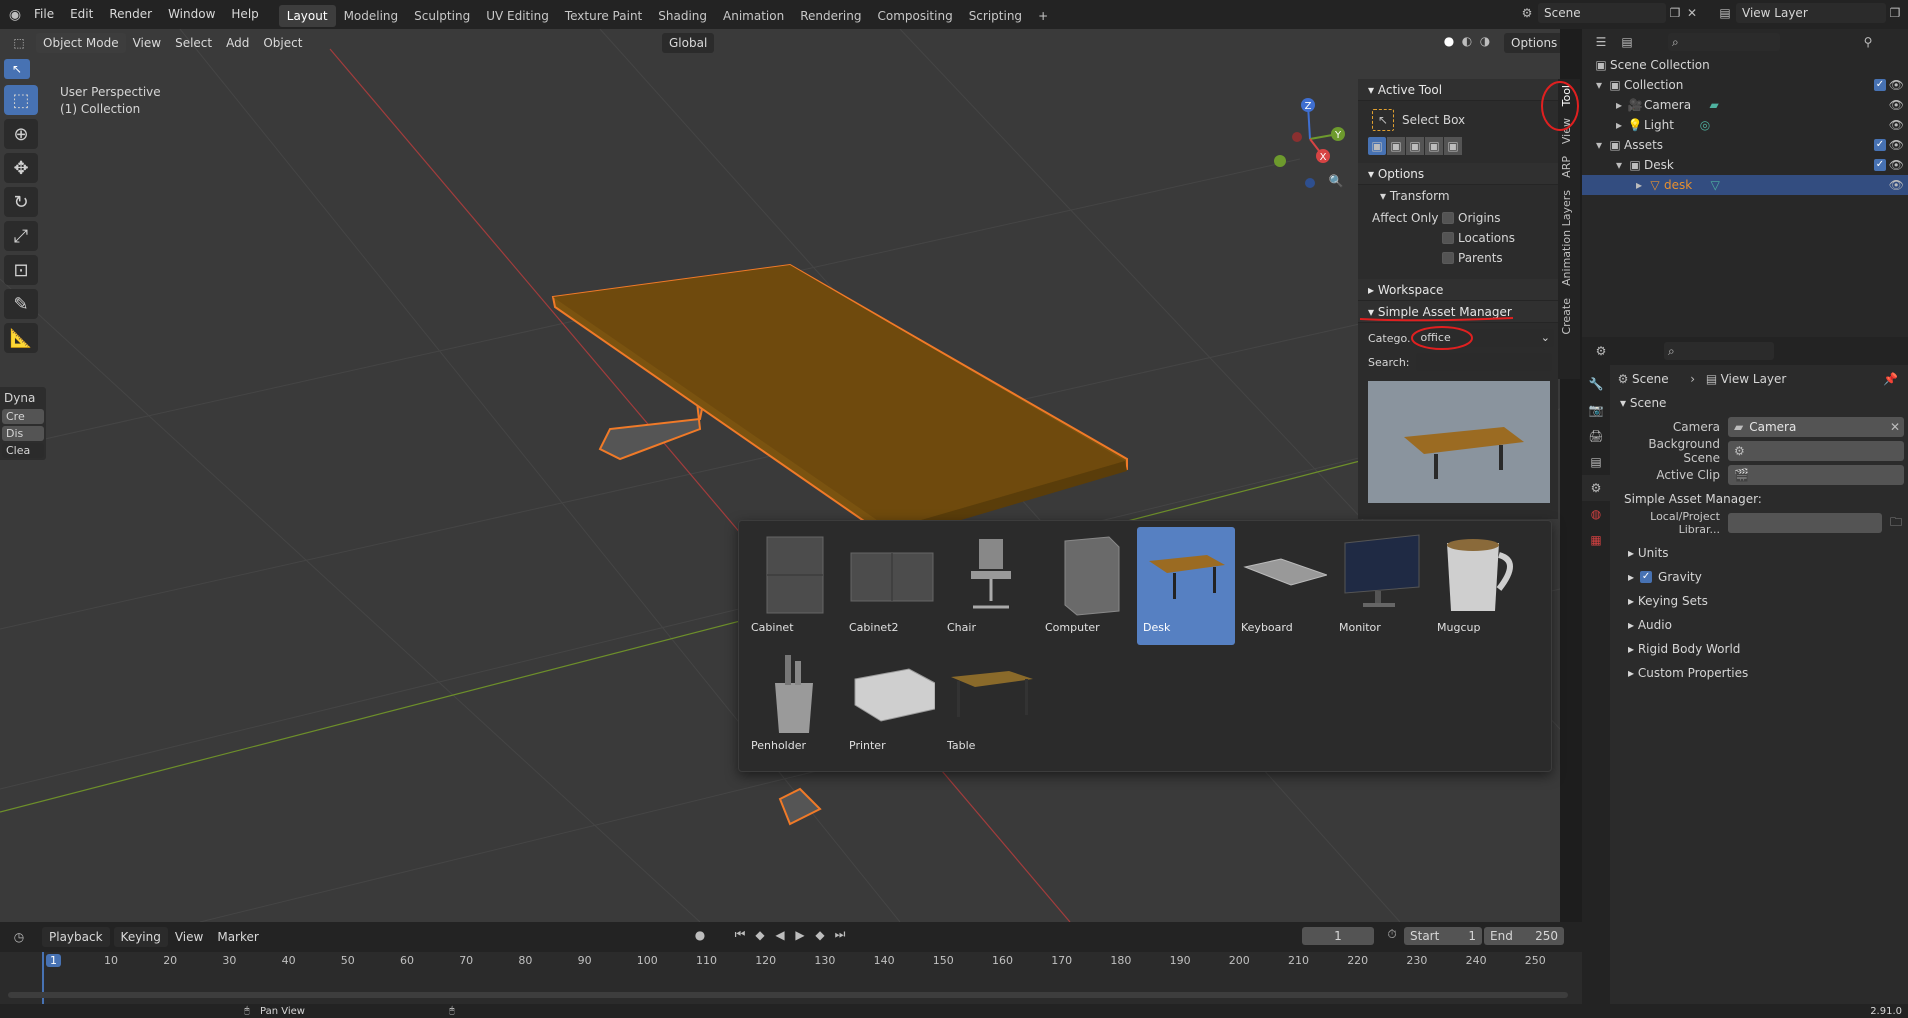 The image size is (1908, 1018). I want to click on orientation-dropdown: Global, so click(688, 43).